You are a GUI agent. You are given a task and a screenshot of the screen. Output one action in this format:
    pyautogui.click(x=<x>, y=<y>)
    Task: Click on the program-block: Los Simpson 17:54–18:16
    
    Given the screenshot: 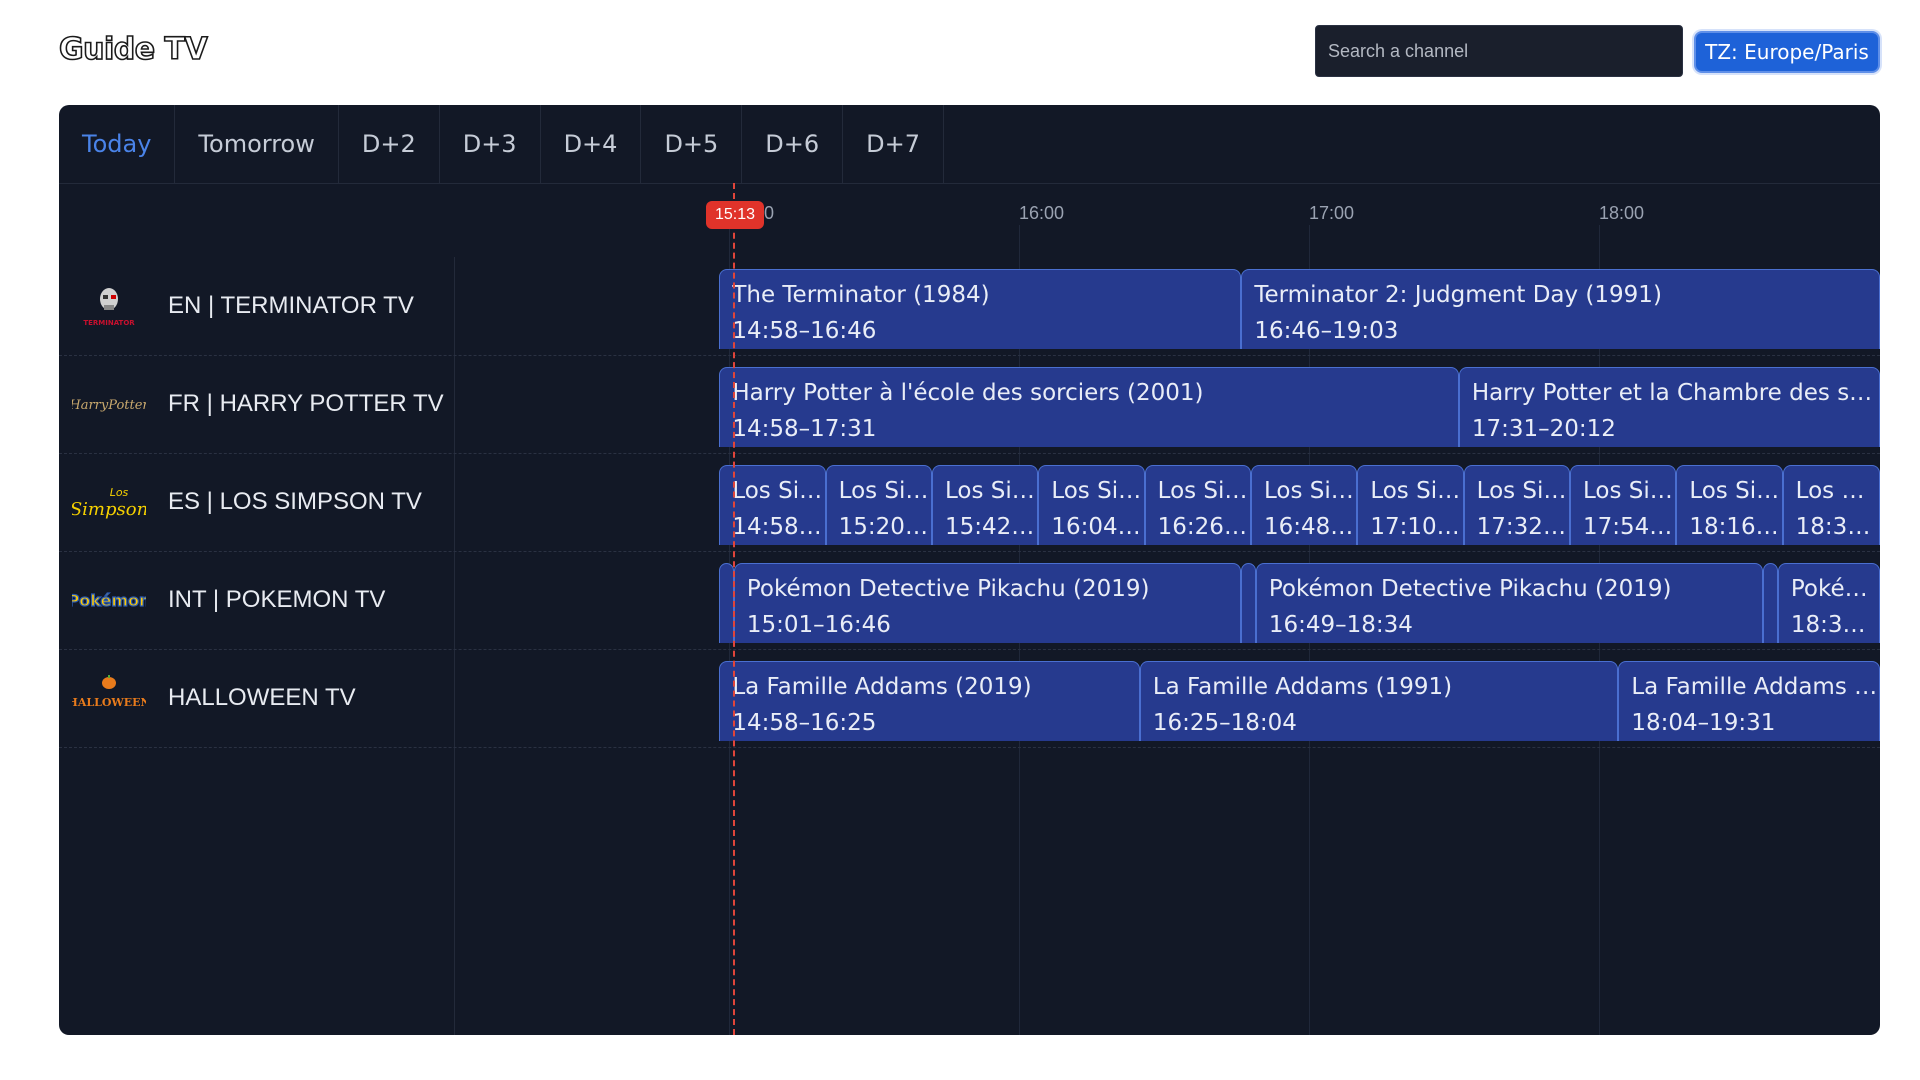 What is the action you would take?
    pyautogui.click(x=1623, y=505)
    